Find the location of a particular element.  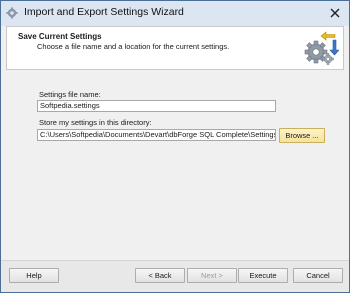

back-button: < Back is located at coordinates (160, 275).